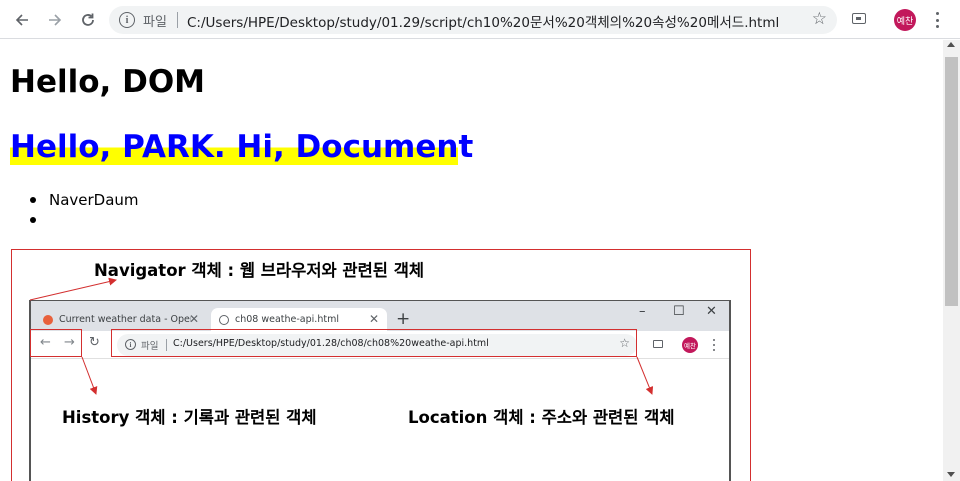  I want to click on vertical-scrollbar, so click(951, 260).